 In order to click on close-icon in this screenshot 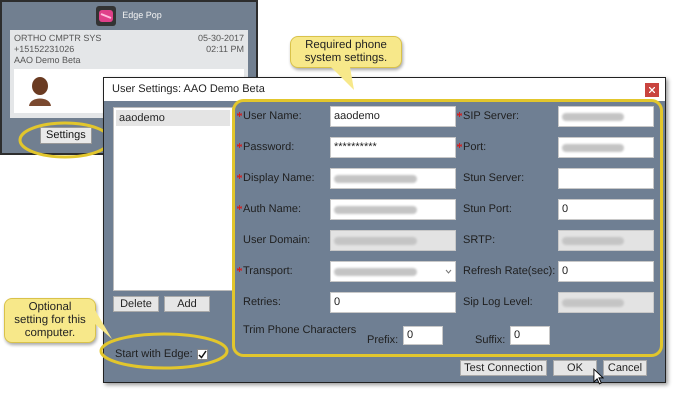, I will do `click(652, 89)`.